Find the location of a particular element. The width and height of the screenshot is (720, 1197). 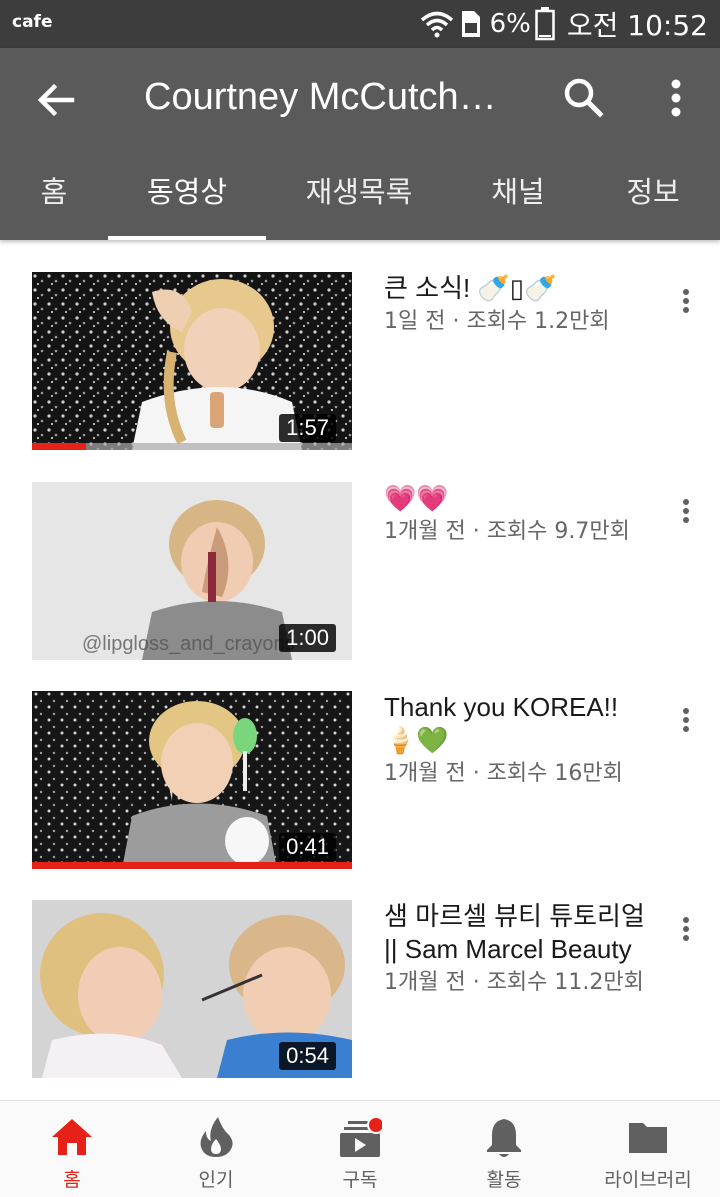

channel-tabs: 홈 동영상 재생목록 채널 정보 is located at coordinates (360, 200).